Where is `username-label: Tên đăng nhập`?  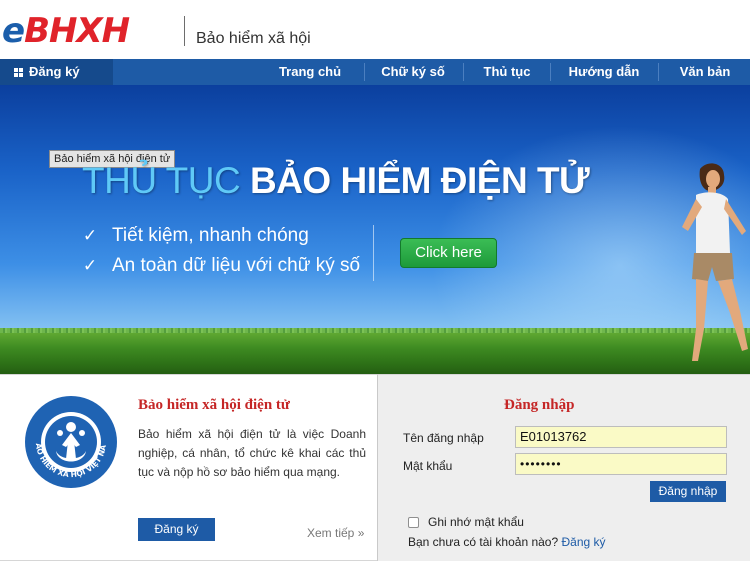 username-label: Tên đăng nhập is located at coordinates (443, 438).